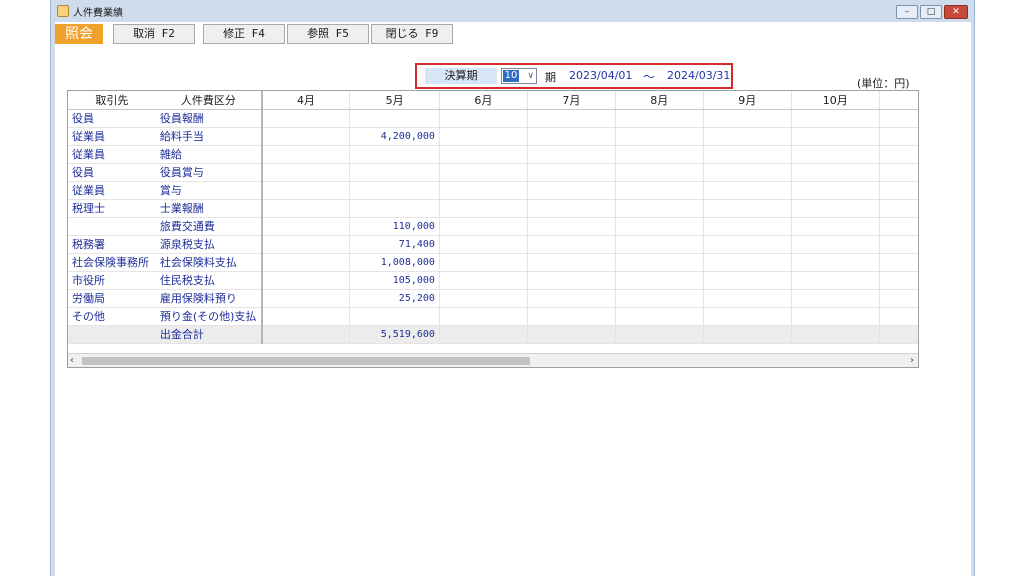 The height and width of the screenshot is (576, 1024). I want to click on table-row: 役員 役員報酬, so click(493, 118).